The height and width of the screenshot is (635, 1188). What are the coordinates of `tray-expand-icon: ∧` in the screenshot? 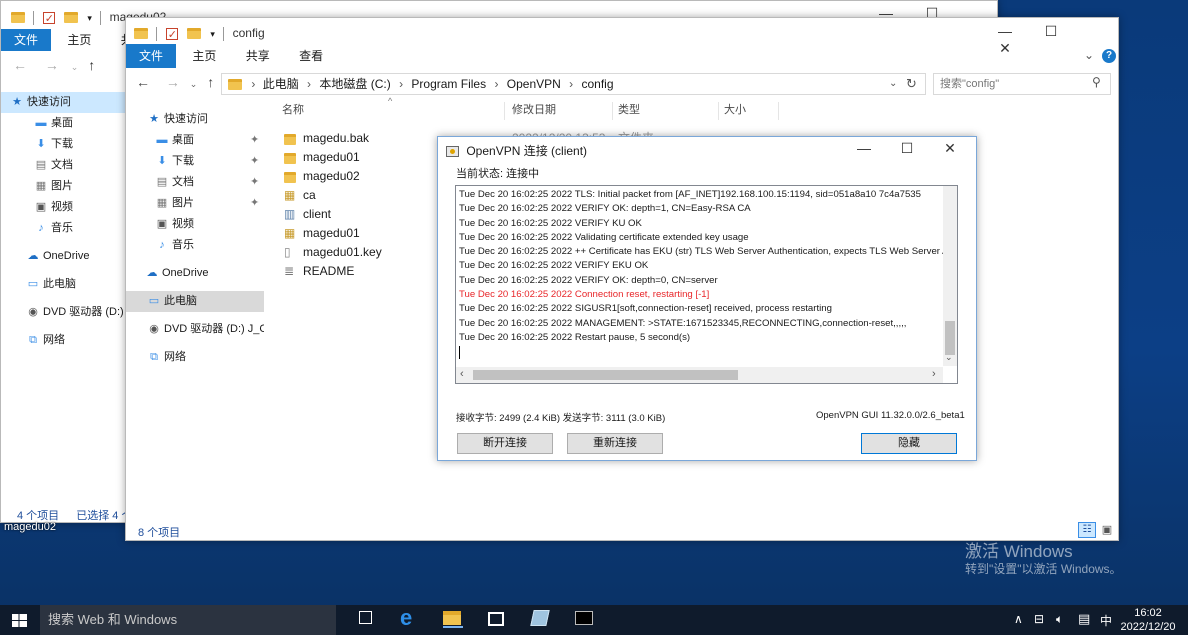 It's located at (1018, 619).